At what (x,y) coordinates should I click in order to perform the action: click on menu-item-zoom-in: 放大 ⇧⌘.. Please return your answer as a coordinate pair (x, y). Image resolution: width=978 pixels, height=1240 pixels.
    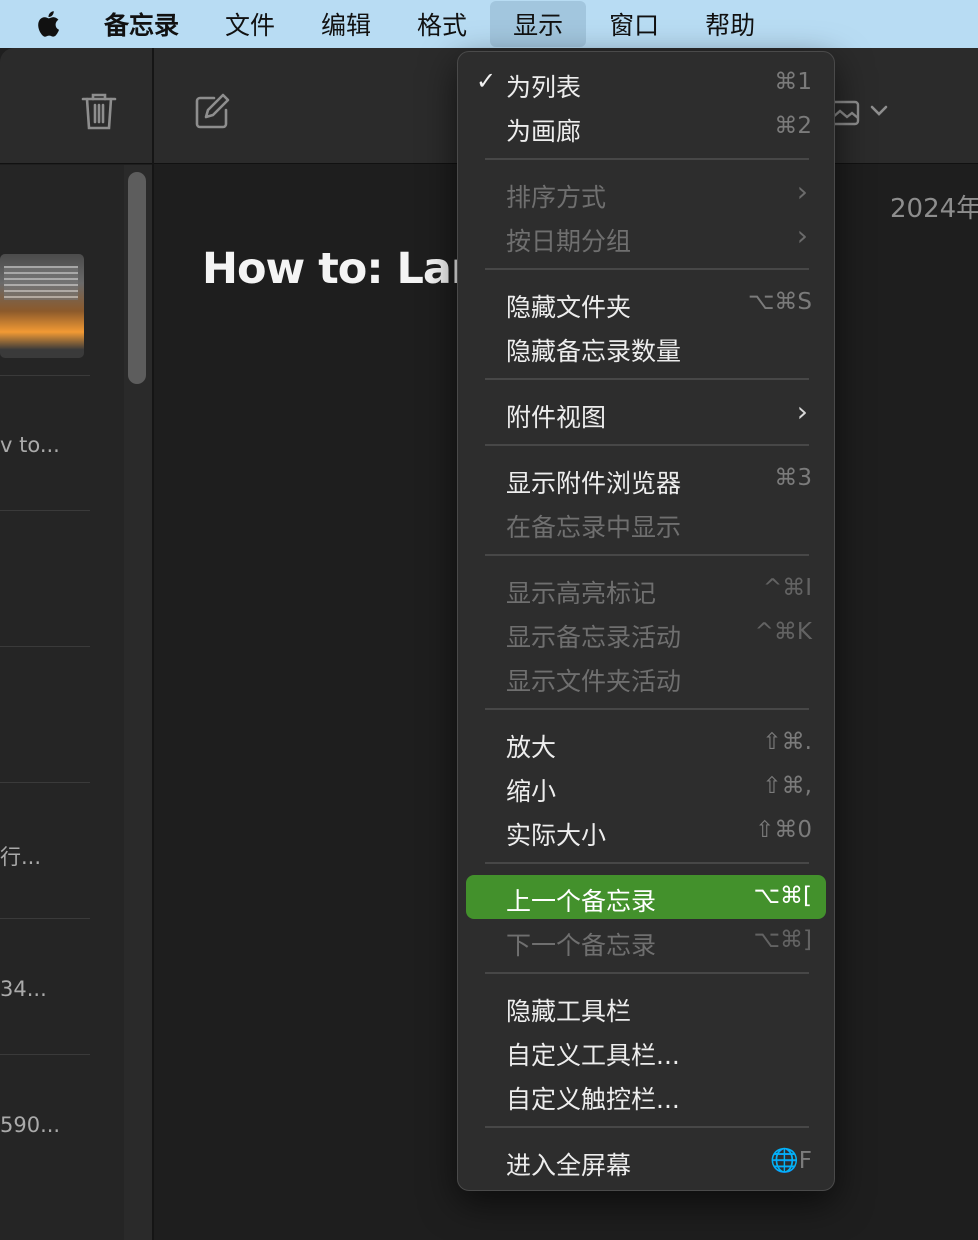
    Looking at the image, I should click on (646, 743).